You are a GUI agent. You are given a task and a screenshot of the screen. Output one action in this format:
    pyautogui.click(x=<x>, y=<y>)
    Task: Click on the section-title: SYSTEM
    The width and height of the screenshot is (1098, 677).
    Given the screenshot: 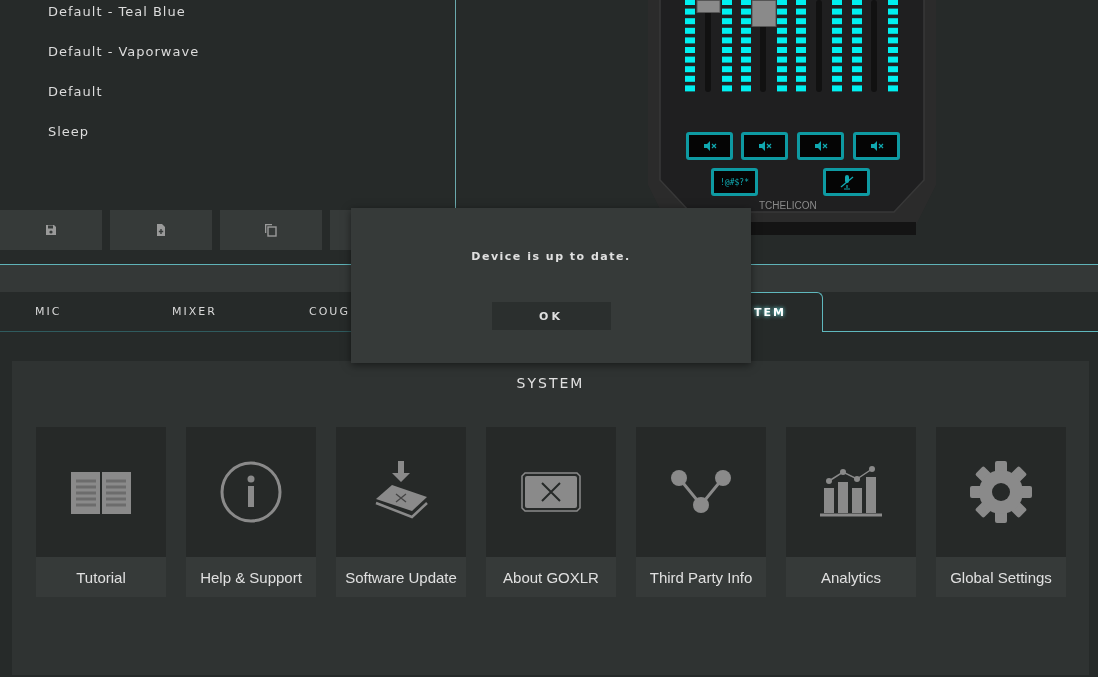 What is the action you would take?
    pyautogui.click(x=550, y=383)
    